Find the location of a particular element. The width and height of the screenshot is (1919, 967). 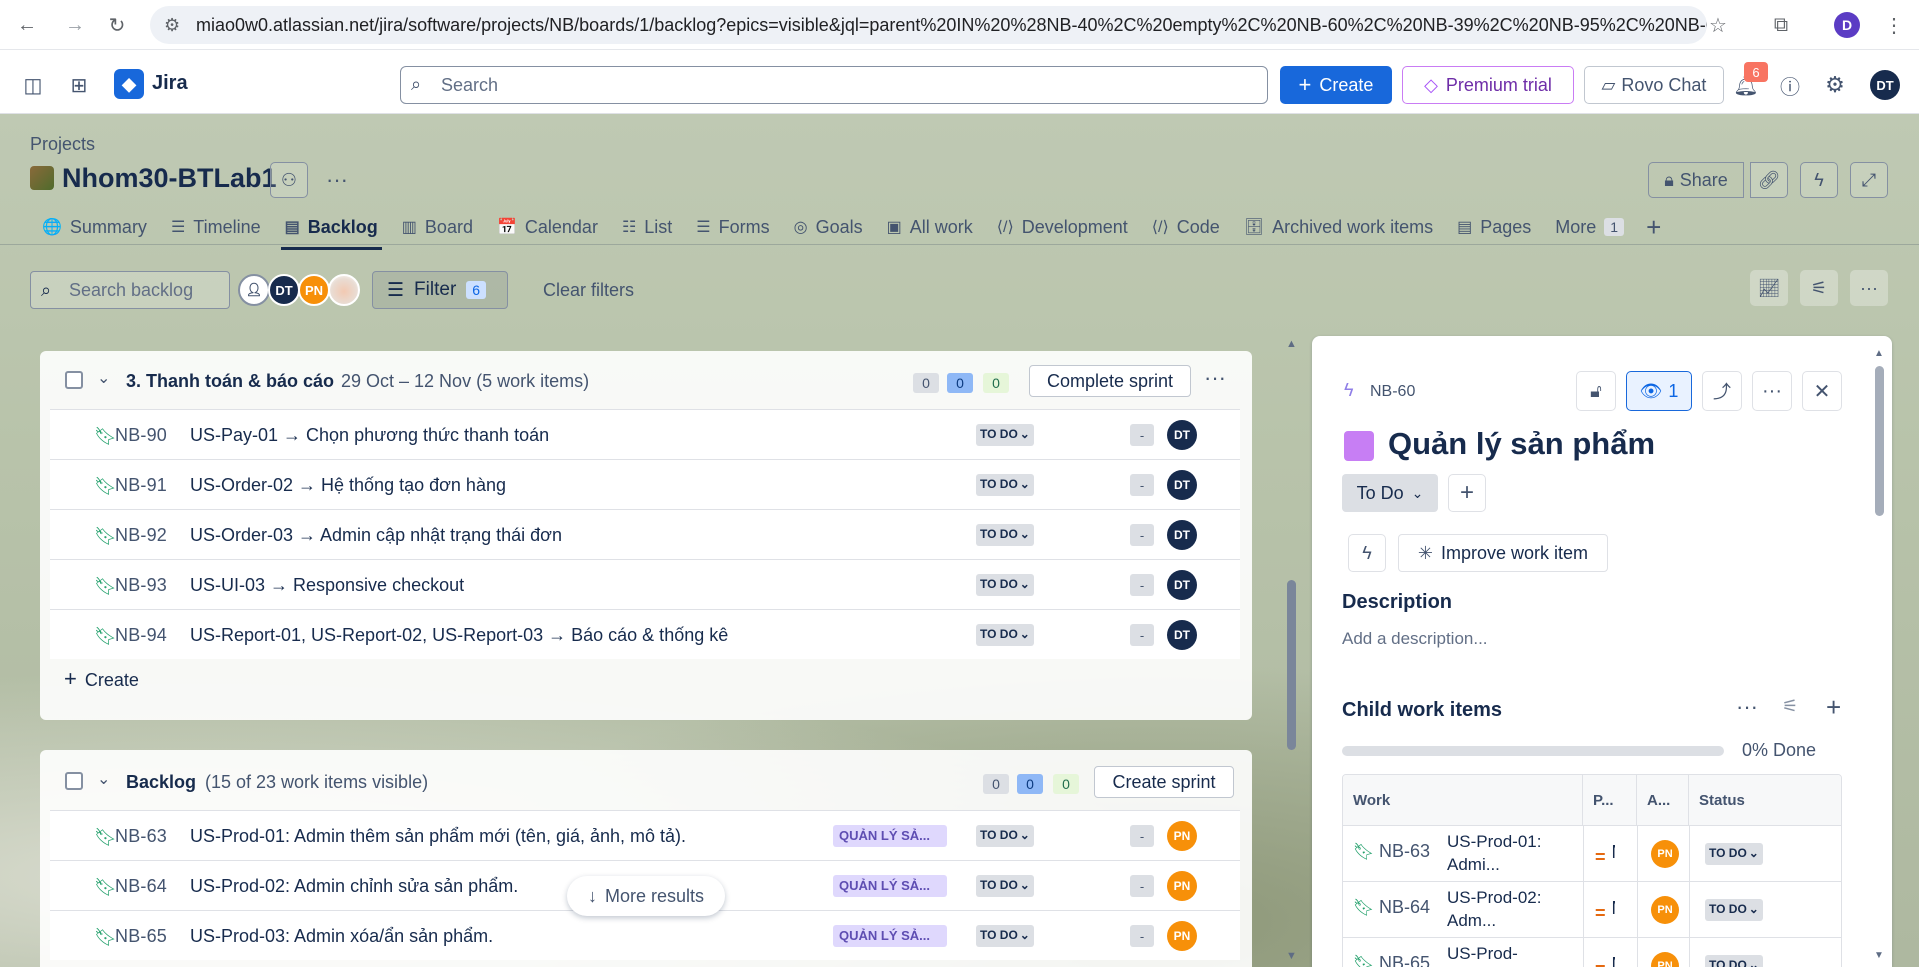

work-item-key: NB-64 is located at coordinates (141, 886).